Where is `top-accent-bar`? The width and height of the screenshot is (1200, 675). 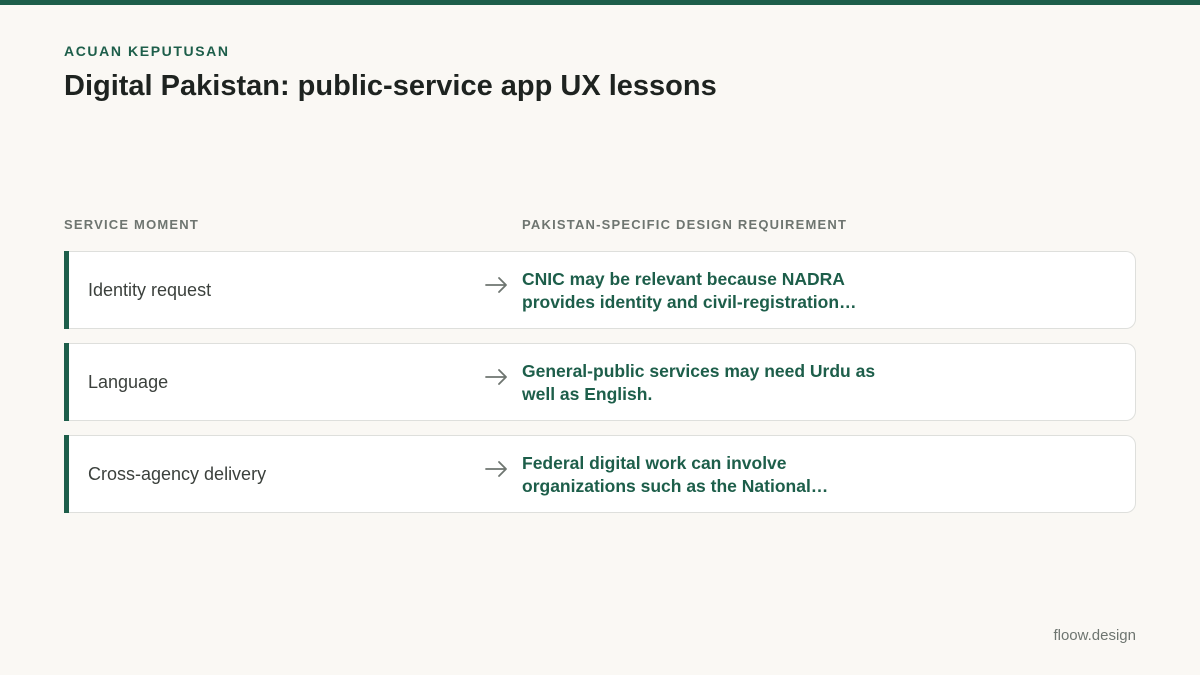
top-accent-bar is located at coordinates (600, 2).